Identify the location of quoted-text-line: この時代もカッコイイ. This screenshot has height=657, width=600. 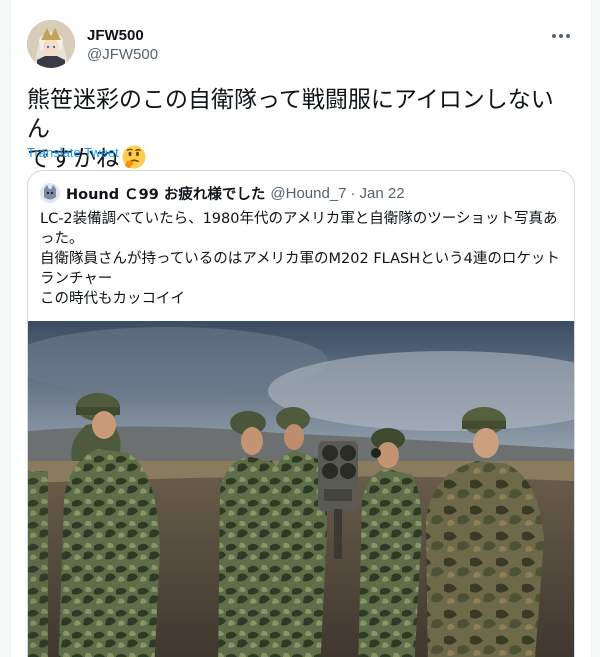
(112, 299).